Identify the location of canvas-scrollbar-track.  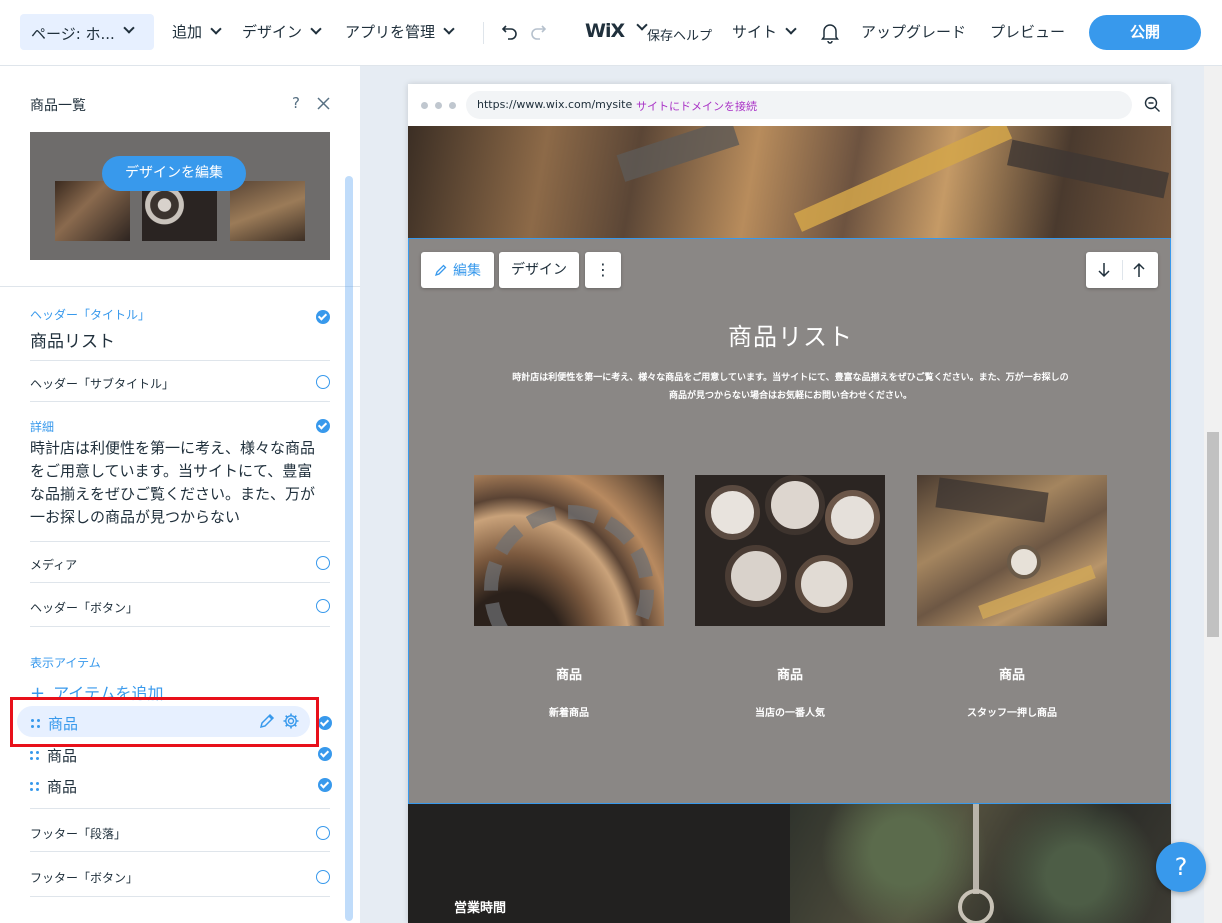
(1213, 494).